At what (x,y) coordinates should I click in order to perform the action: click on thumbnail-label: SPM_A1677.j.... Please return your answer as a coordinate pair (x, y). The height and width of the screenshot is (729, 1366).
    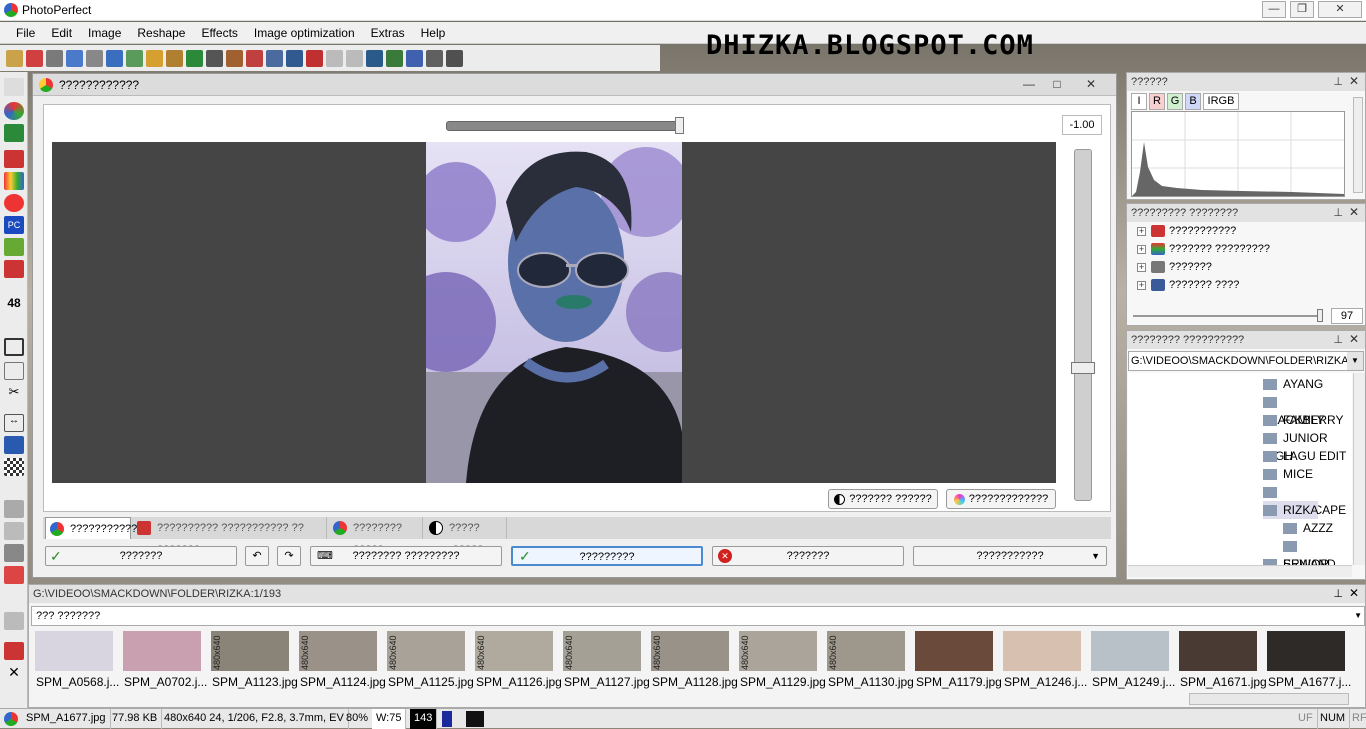
    Looking at the image, I should click on (1309, 682).